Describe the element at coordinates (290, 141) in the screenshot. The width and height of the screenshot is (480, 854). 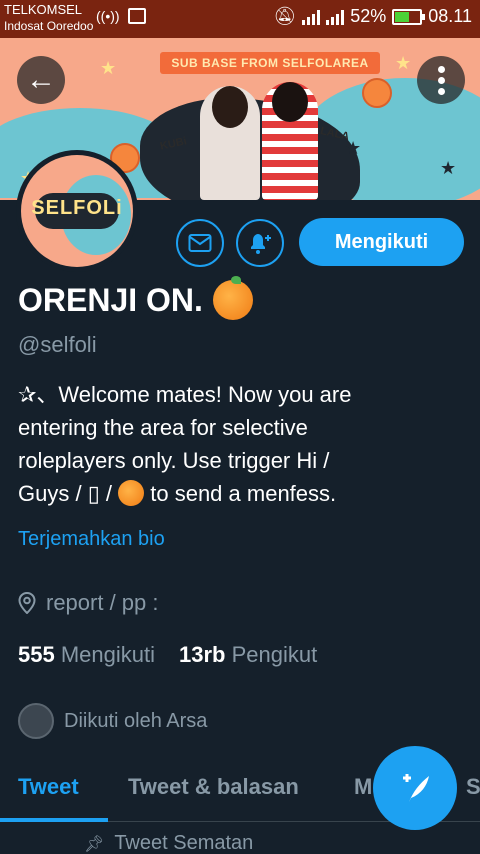
I see `banner-figure-right` at that location.